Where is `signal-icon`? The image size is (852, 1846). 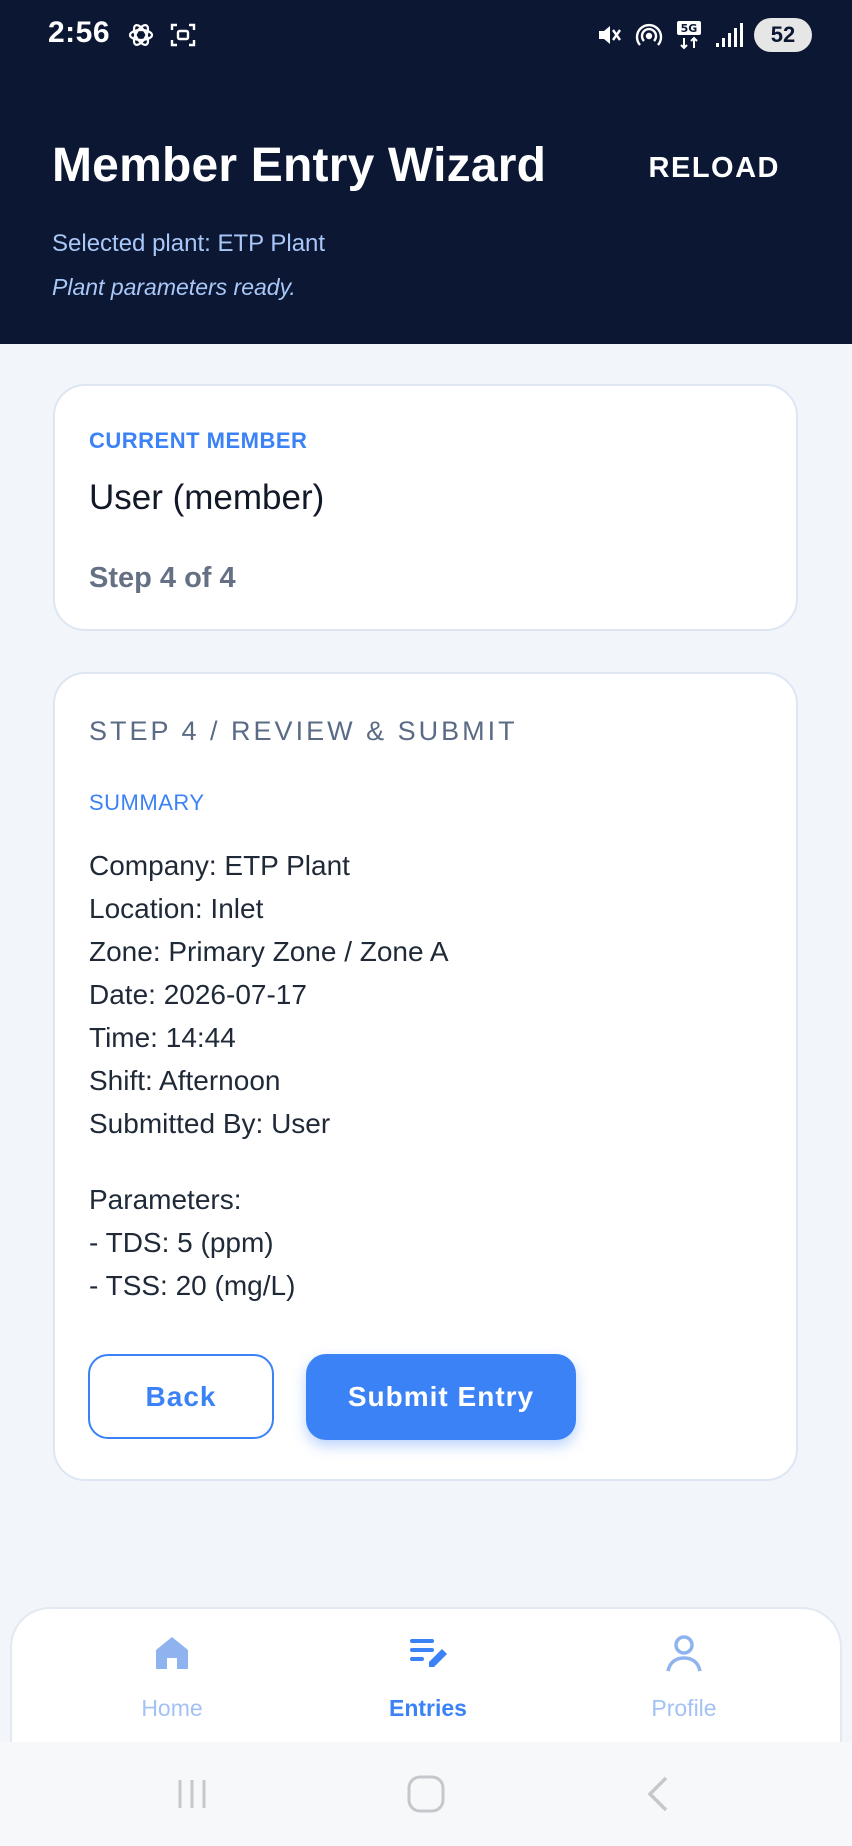
signal-icon is located at coordinates (729, 35).